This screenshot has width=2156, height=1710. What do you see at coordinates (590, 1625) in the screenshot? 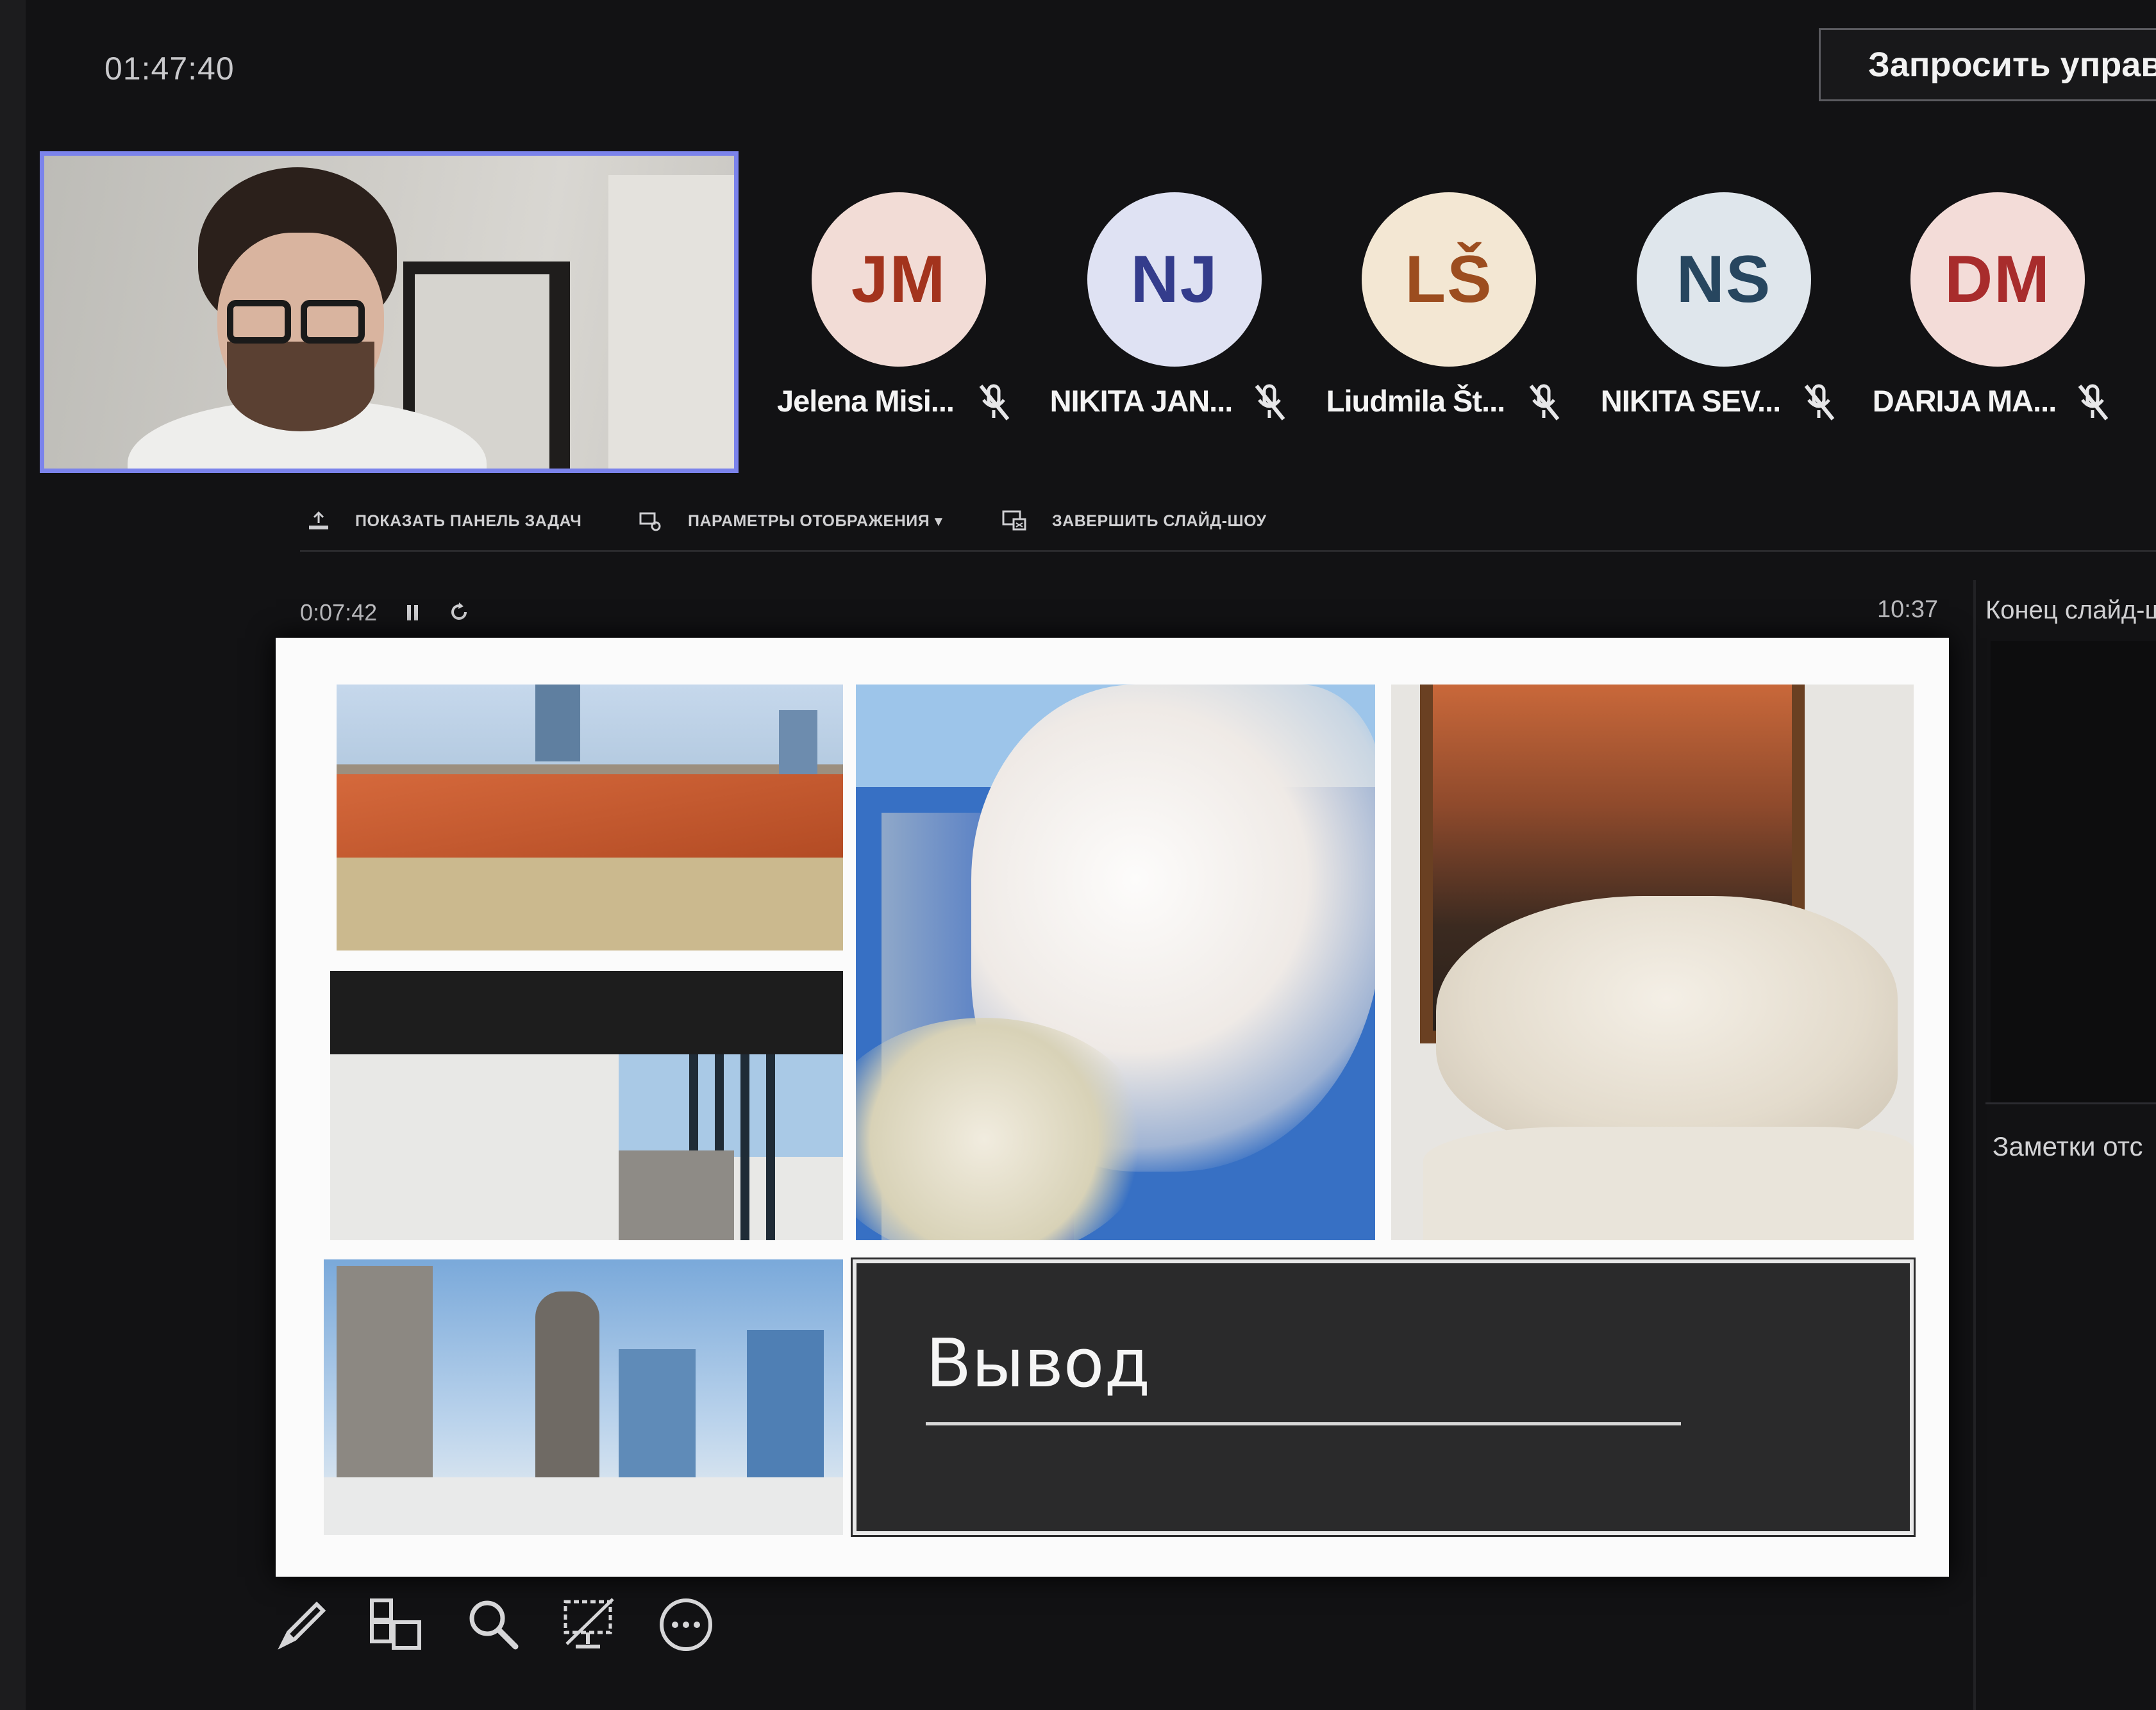
I see `black-screen-icon` at bounding box center [590, 1625].